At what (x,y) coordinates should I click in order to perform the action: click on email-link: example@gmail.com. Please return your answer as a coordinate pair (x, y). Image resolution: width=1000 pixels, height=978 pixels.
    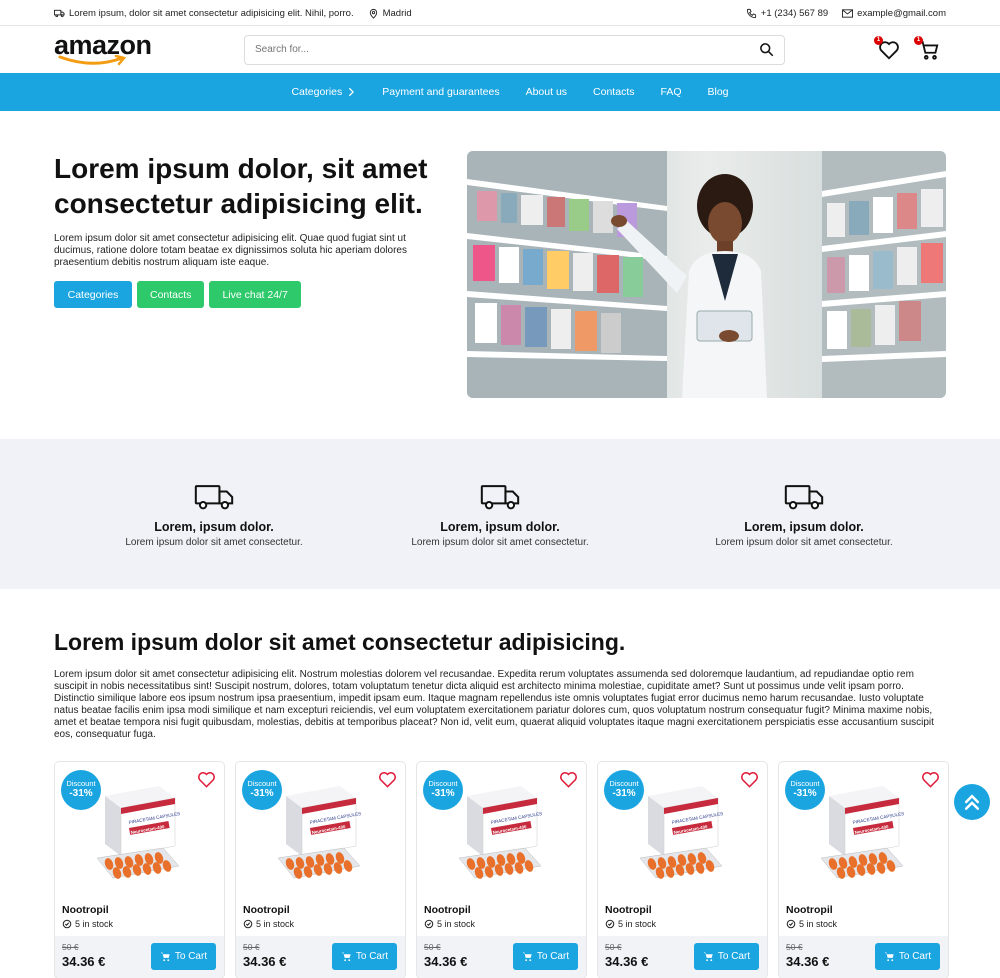
    Looking at the image, I should click on (894, 13).